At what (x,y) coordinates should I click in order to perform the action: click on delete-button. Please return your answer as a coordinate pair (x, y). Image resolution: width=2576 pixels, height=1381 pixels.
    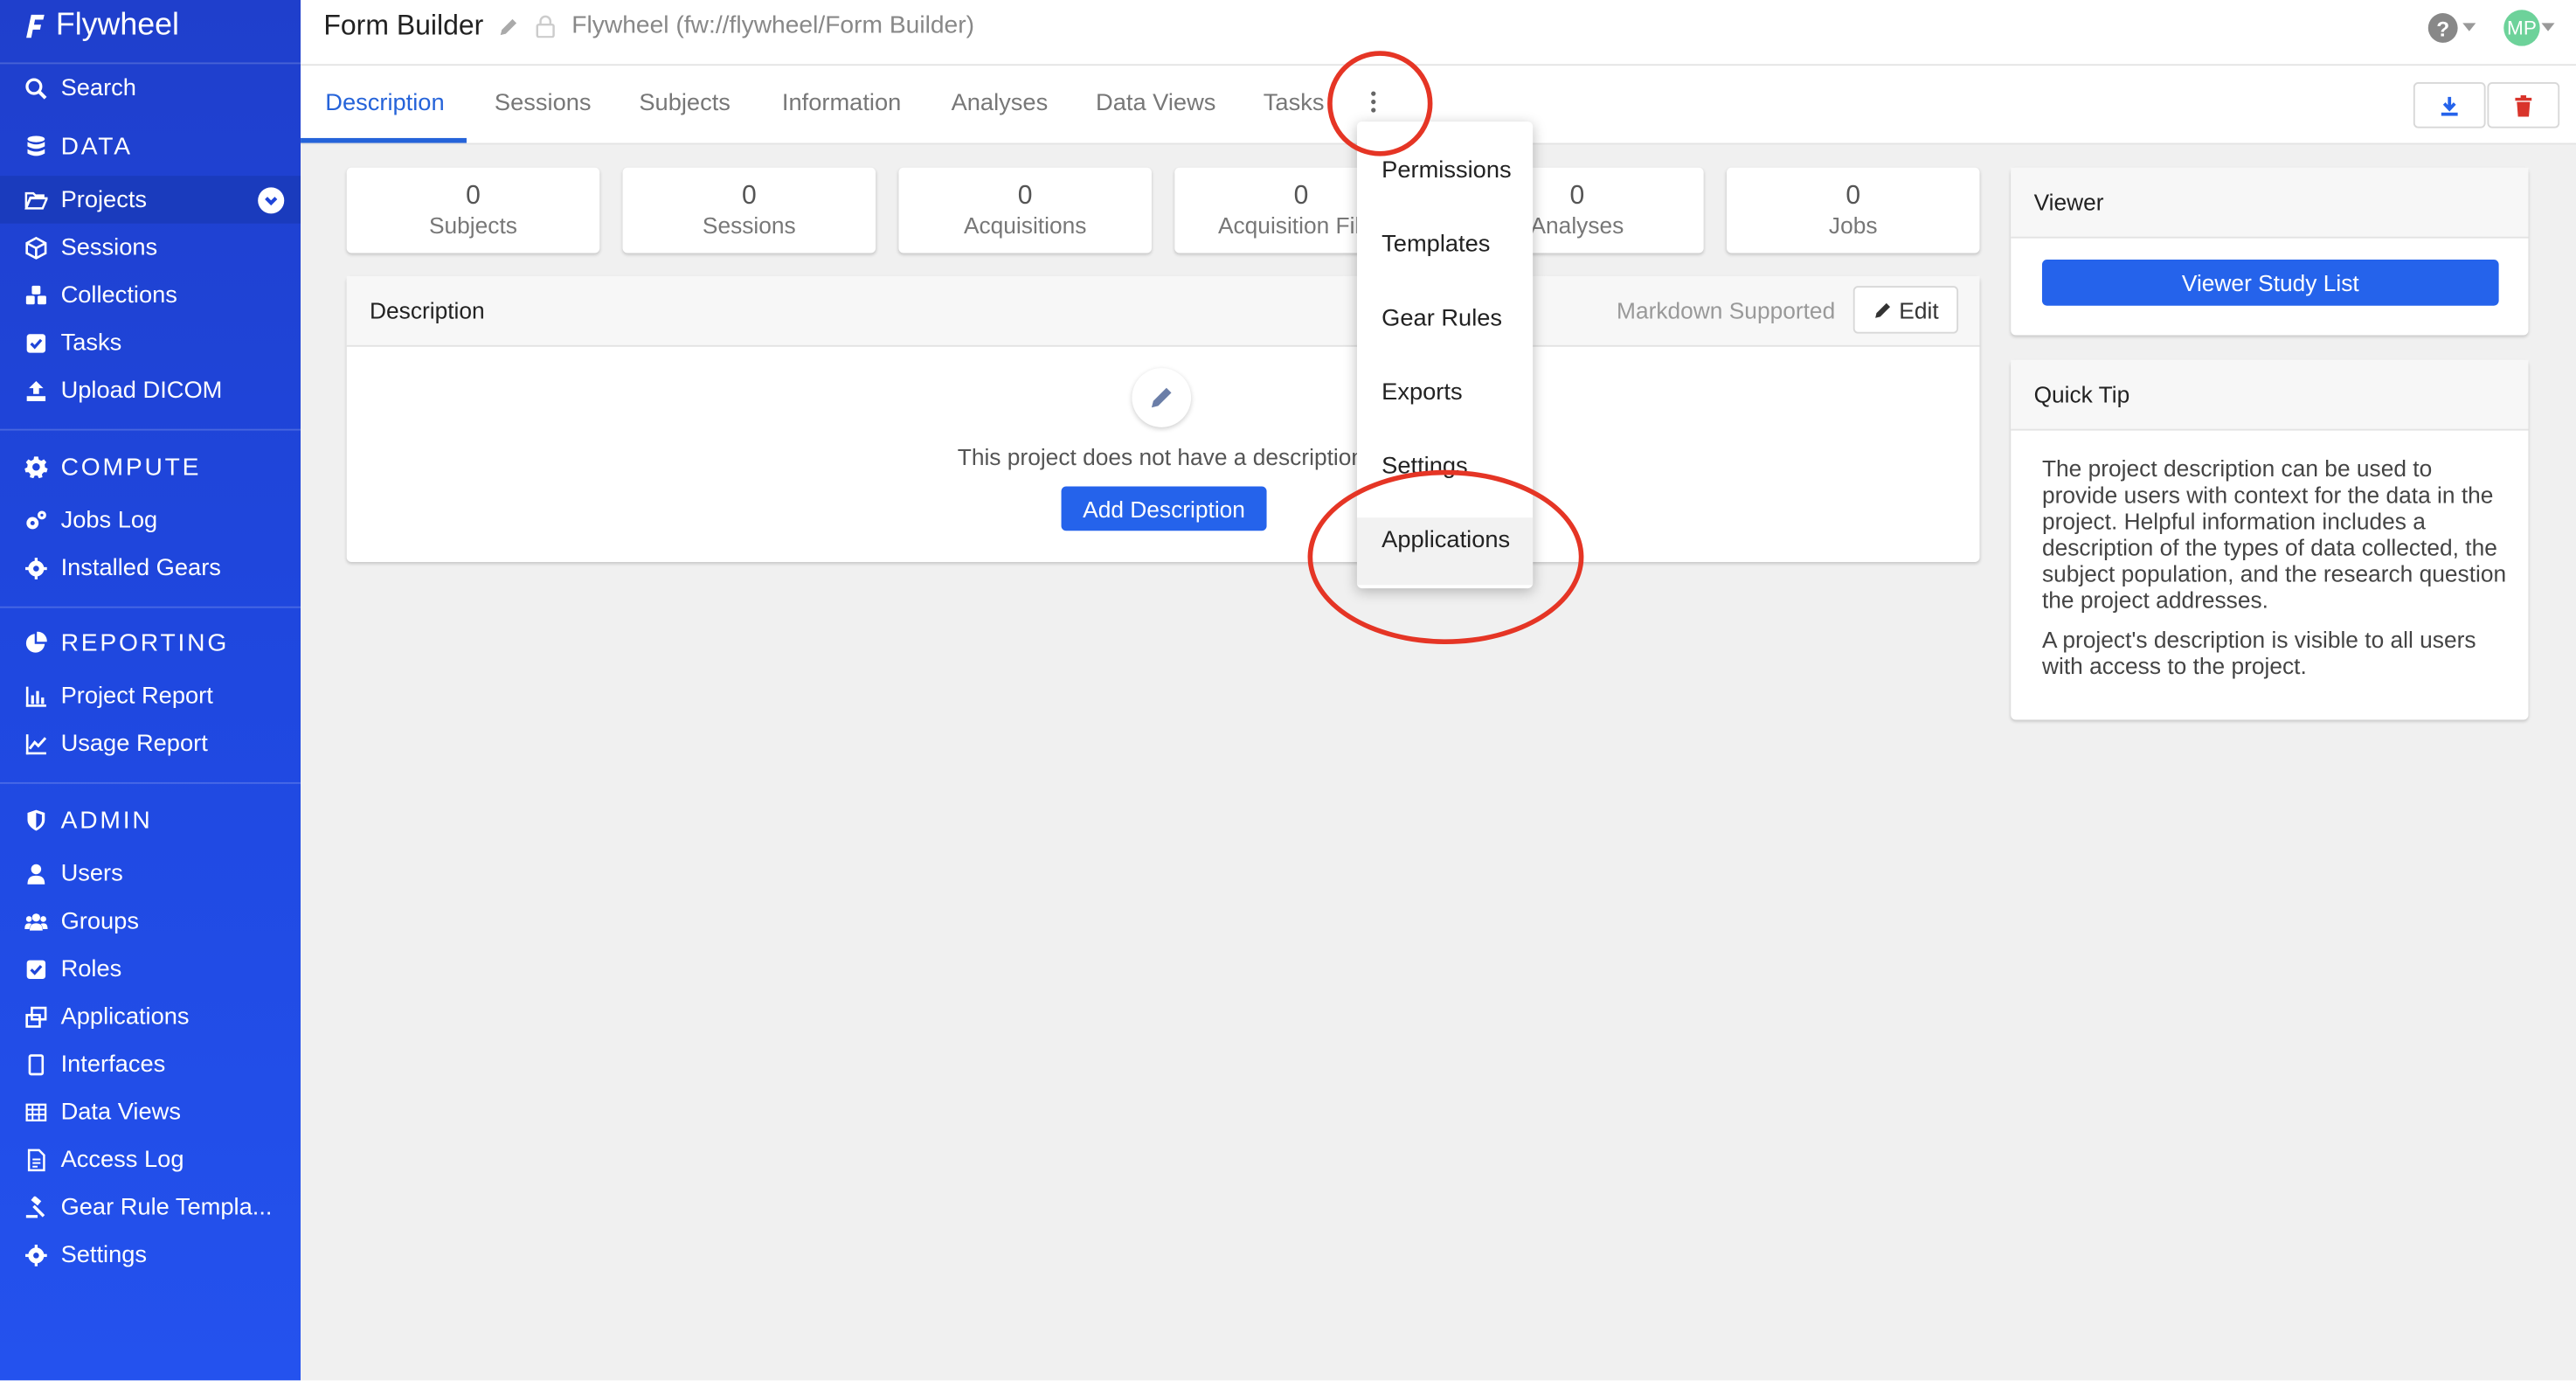
    Looking at the image, I should click on (2523, 105).